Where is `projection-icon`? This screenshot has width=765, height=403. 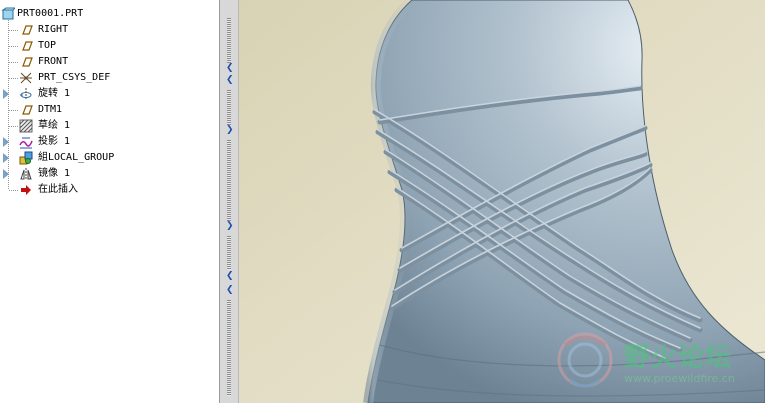 projection-icon is located at coordinates (26, 142).